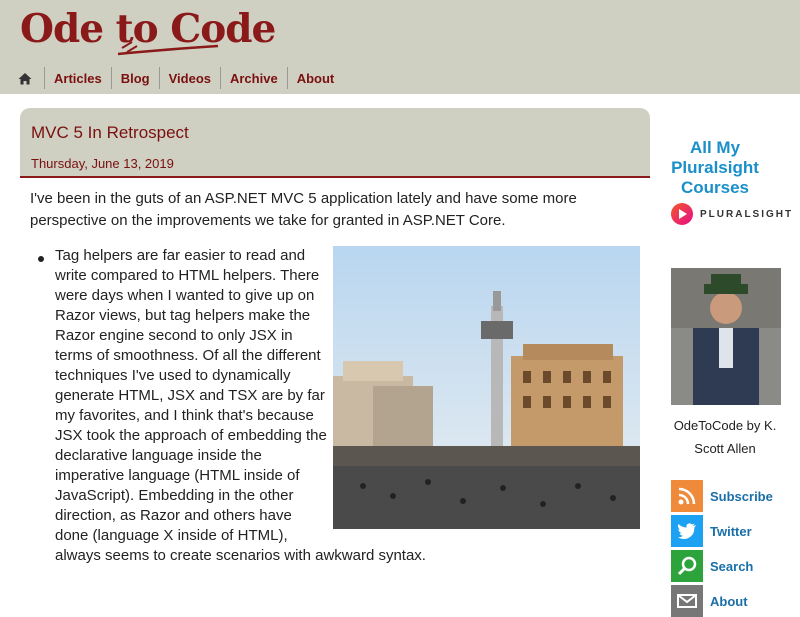 Image resolution: width=800 pixels, height=617 pixels. Describe the element at coordinates (134, 78) in the screenshot. I see `nav-blog: Blog` at that location.